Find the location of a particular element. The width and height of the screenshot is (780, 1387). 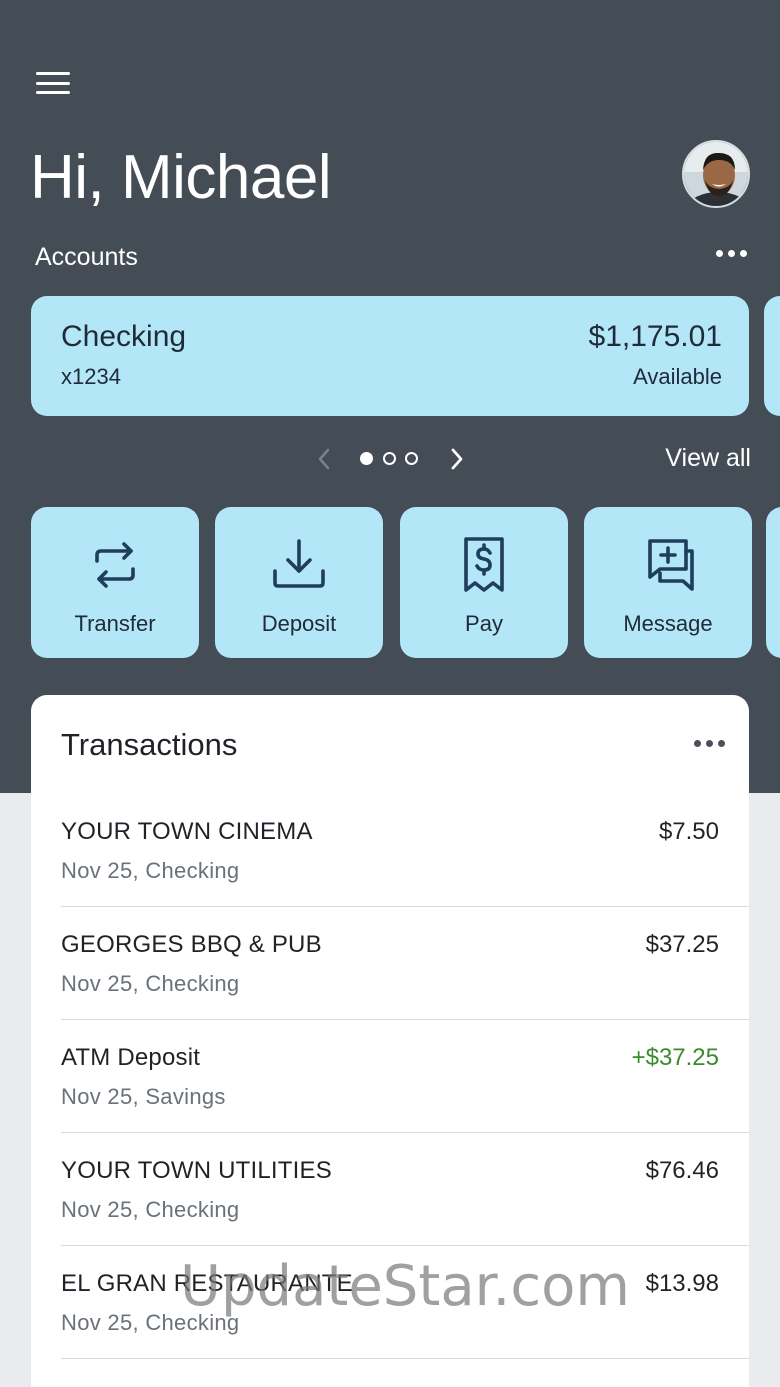

message-label: Message is located at coordinates (668, 623).